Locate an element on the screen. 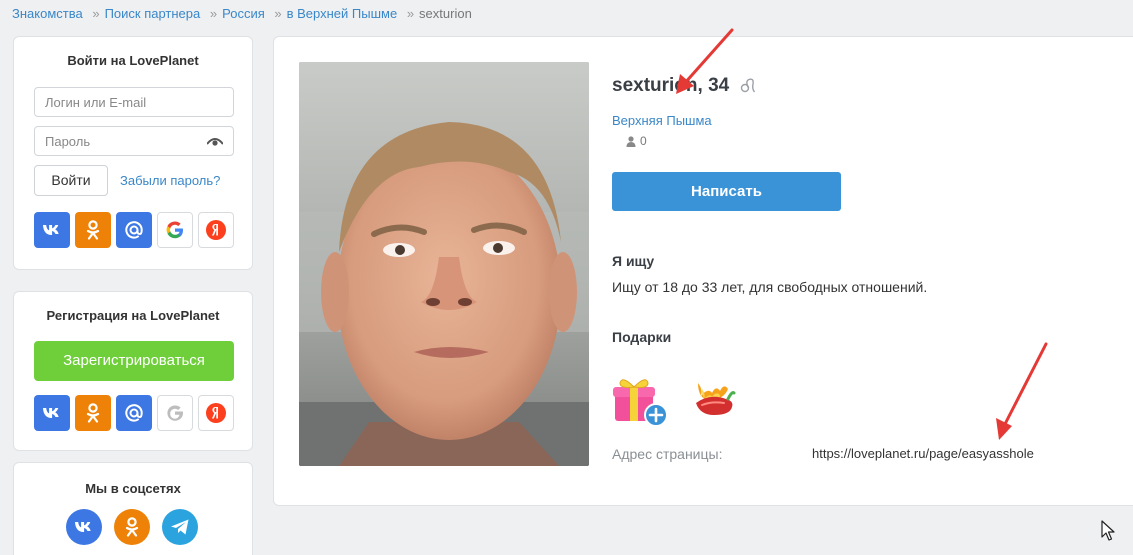 The image size is (1133, 555). yandex-register-icon is located at coordinates (216, 413).